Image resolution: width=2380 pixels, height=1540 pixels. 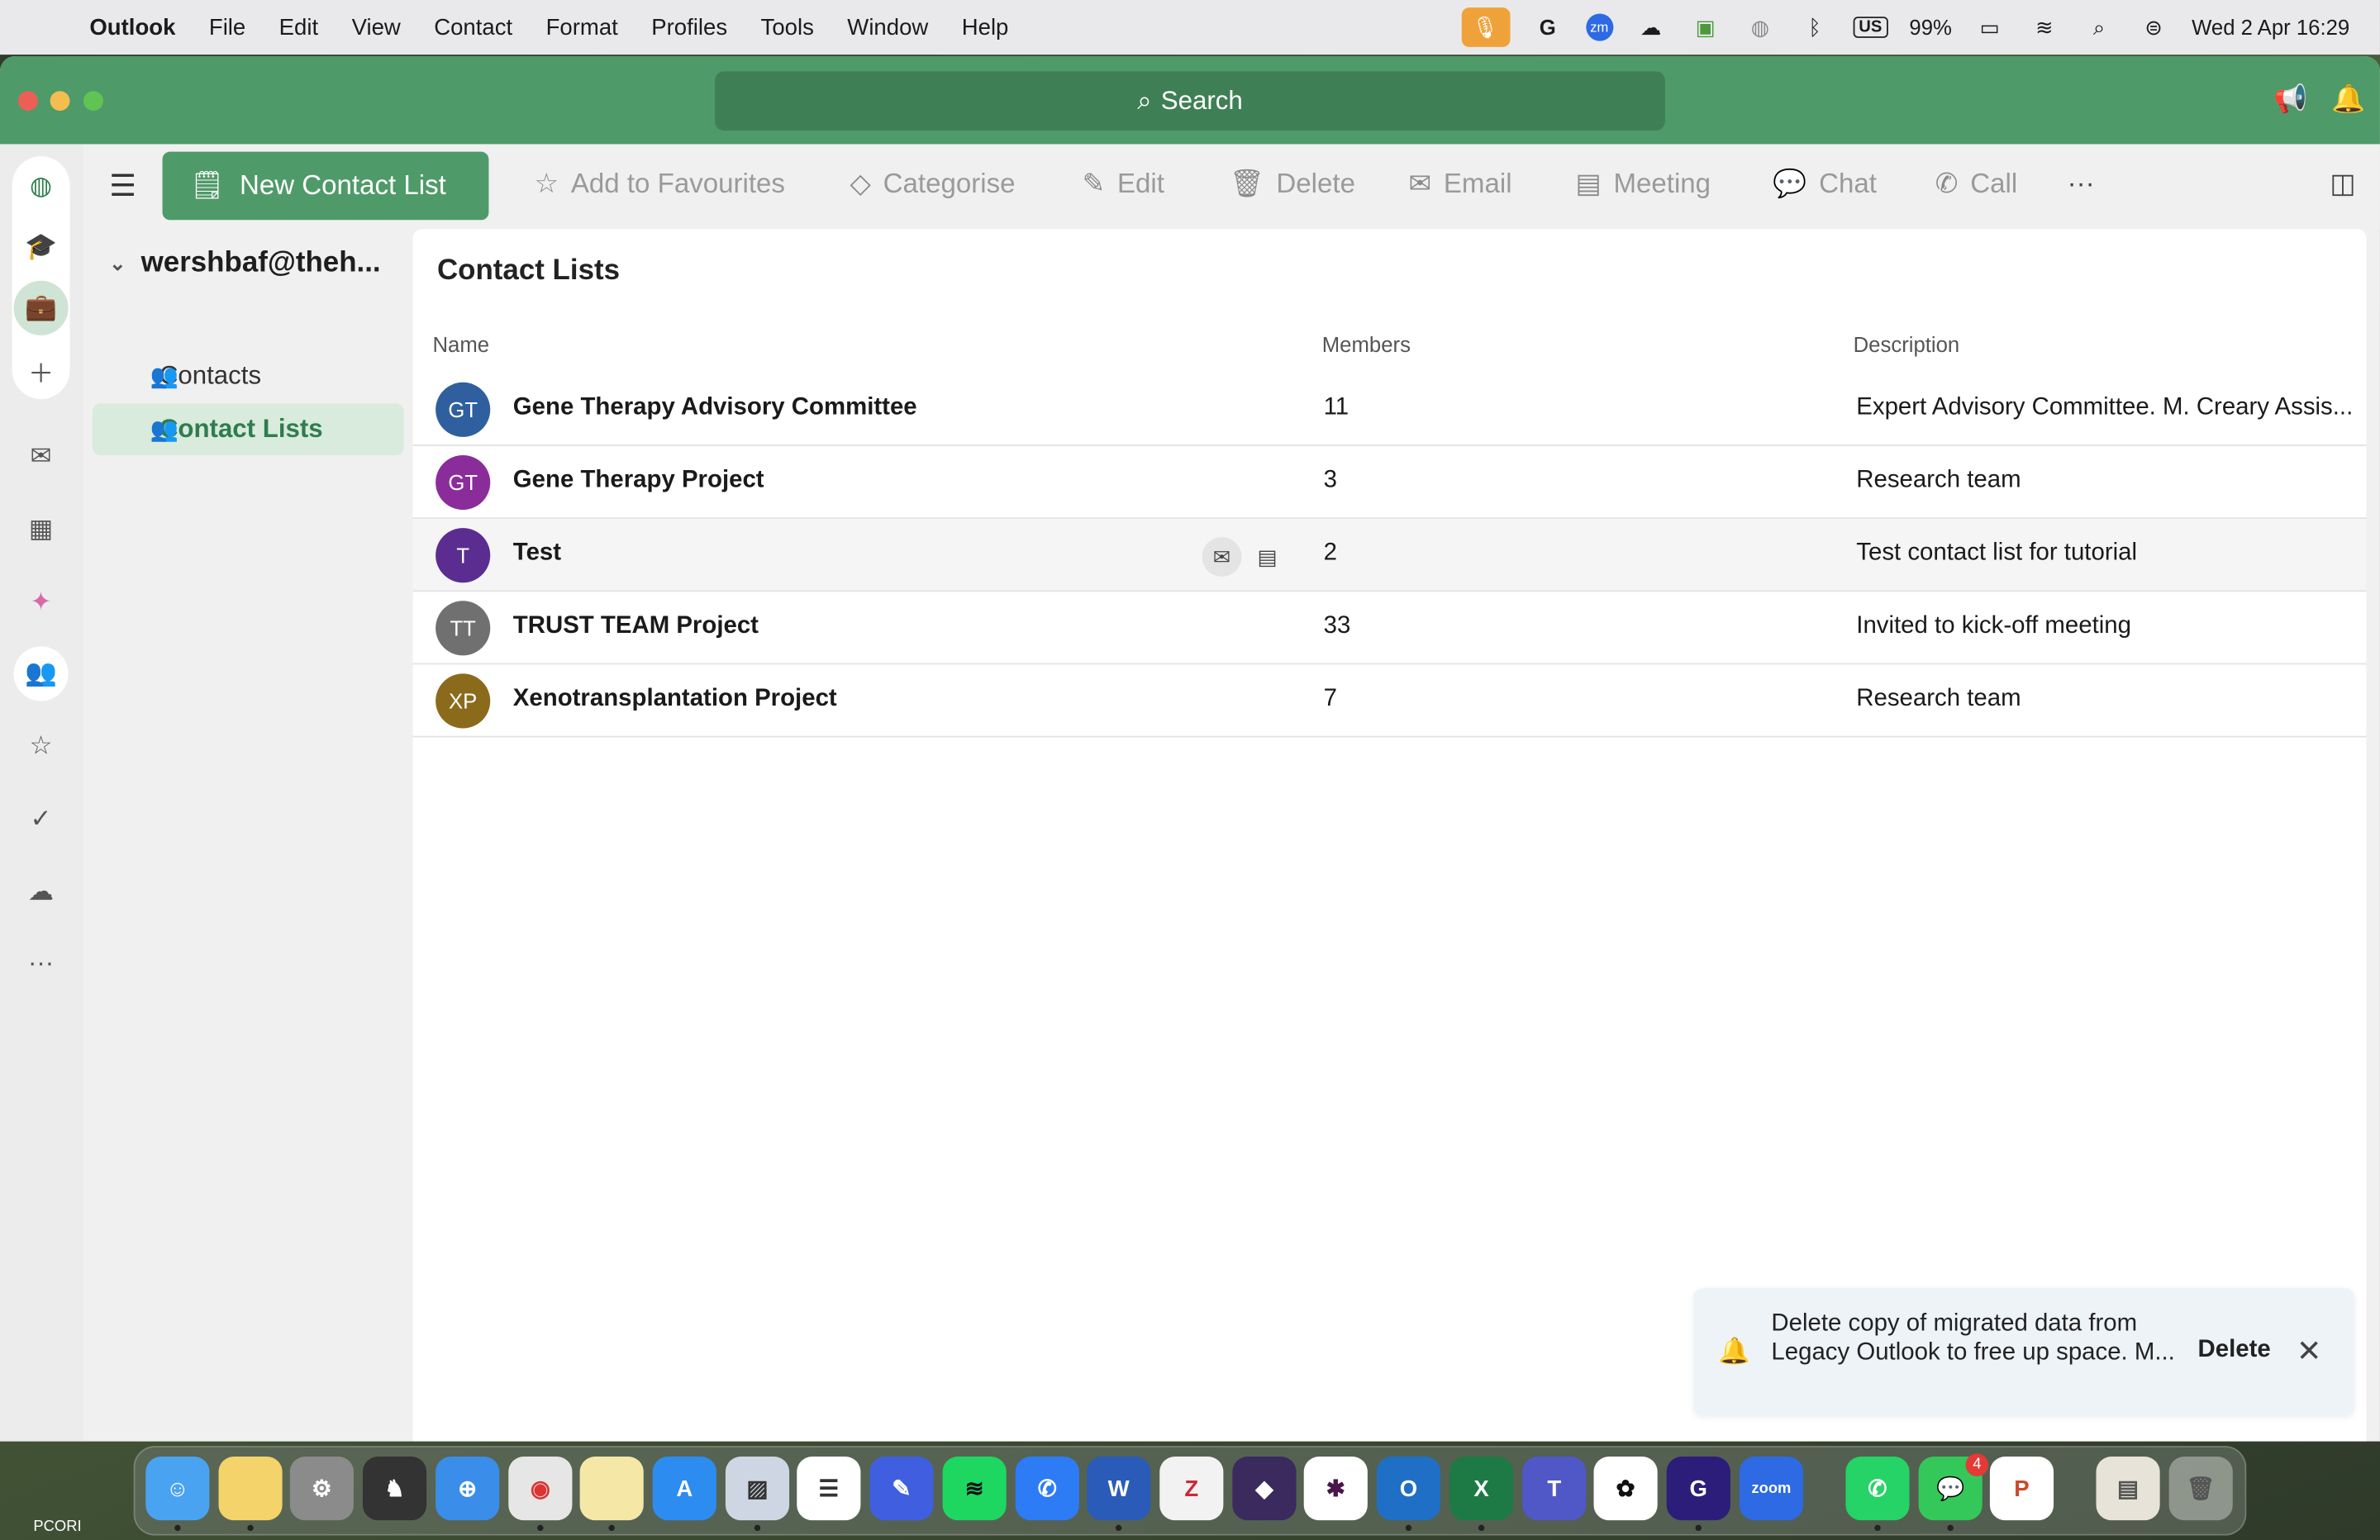 I want to click on reminders-icon: ☰, so click(x=829, y=1489).